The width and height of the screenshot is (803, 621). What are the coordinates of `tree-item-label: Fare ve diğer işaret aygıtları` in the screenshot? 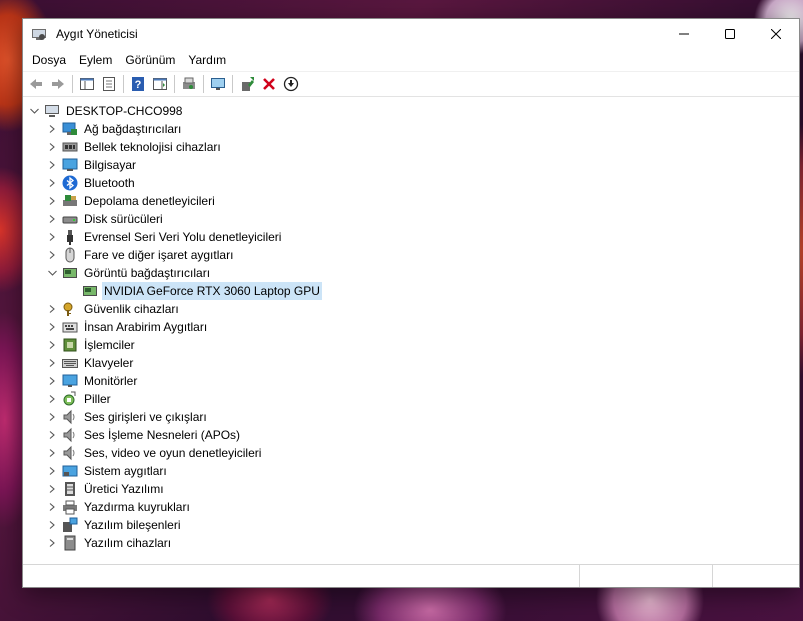 It's located at (159, 255).